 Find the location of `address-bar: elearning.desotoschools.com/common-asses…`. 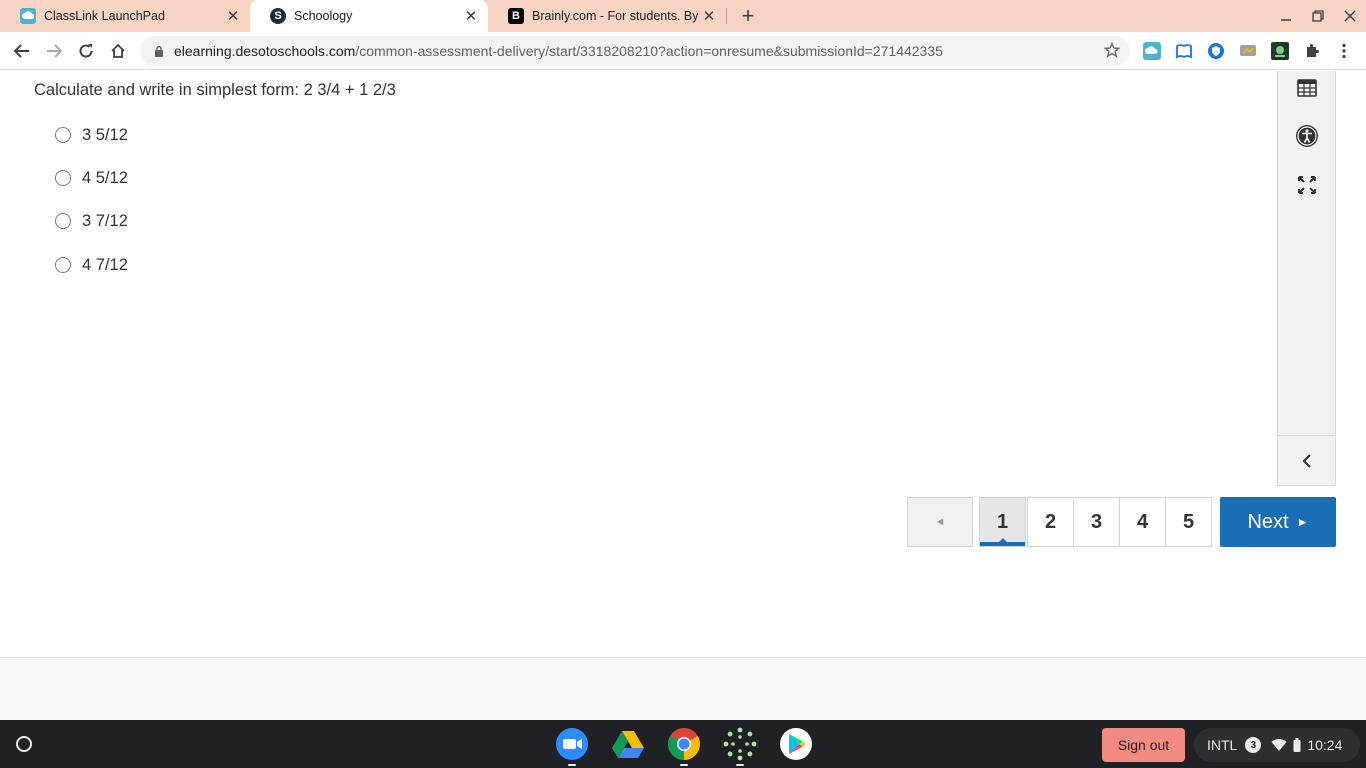

address-bar: elearning.desotoschools.com/common-asses… is located at coordinates (635, 51).